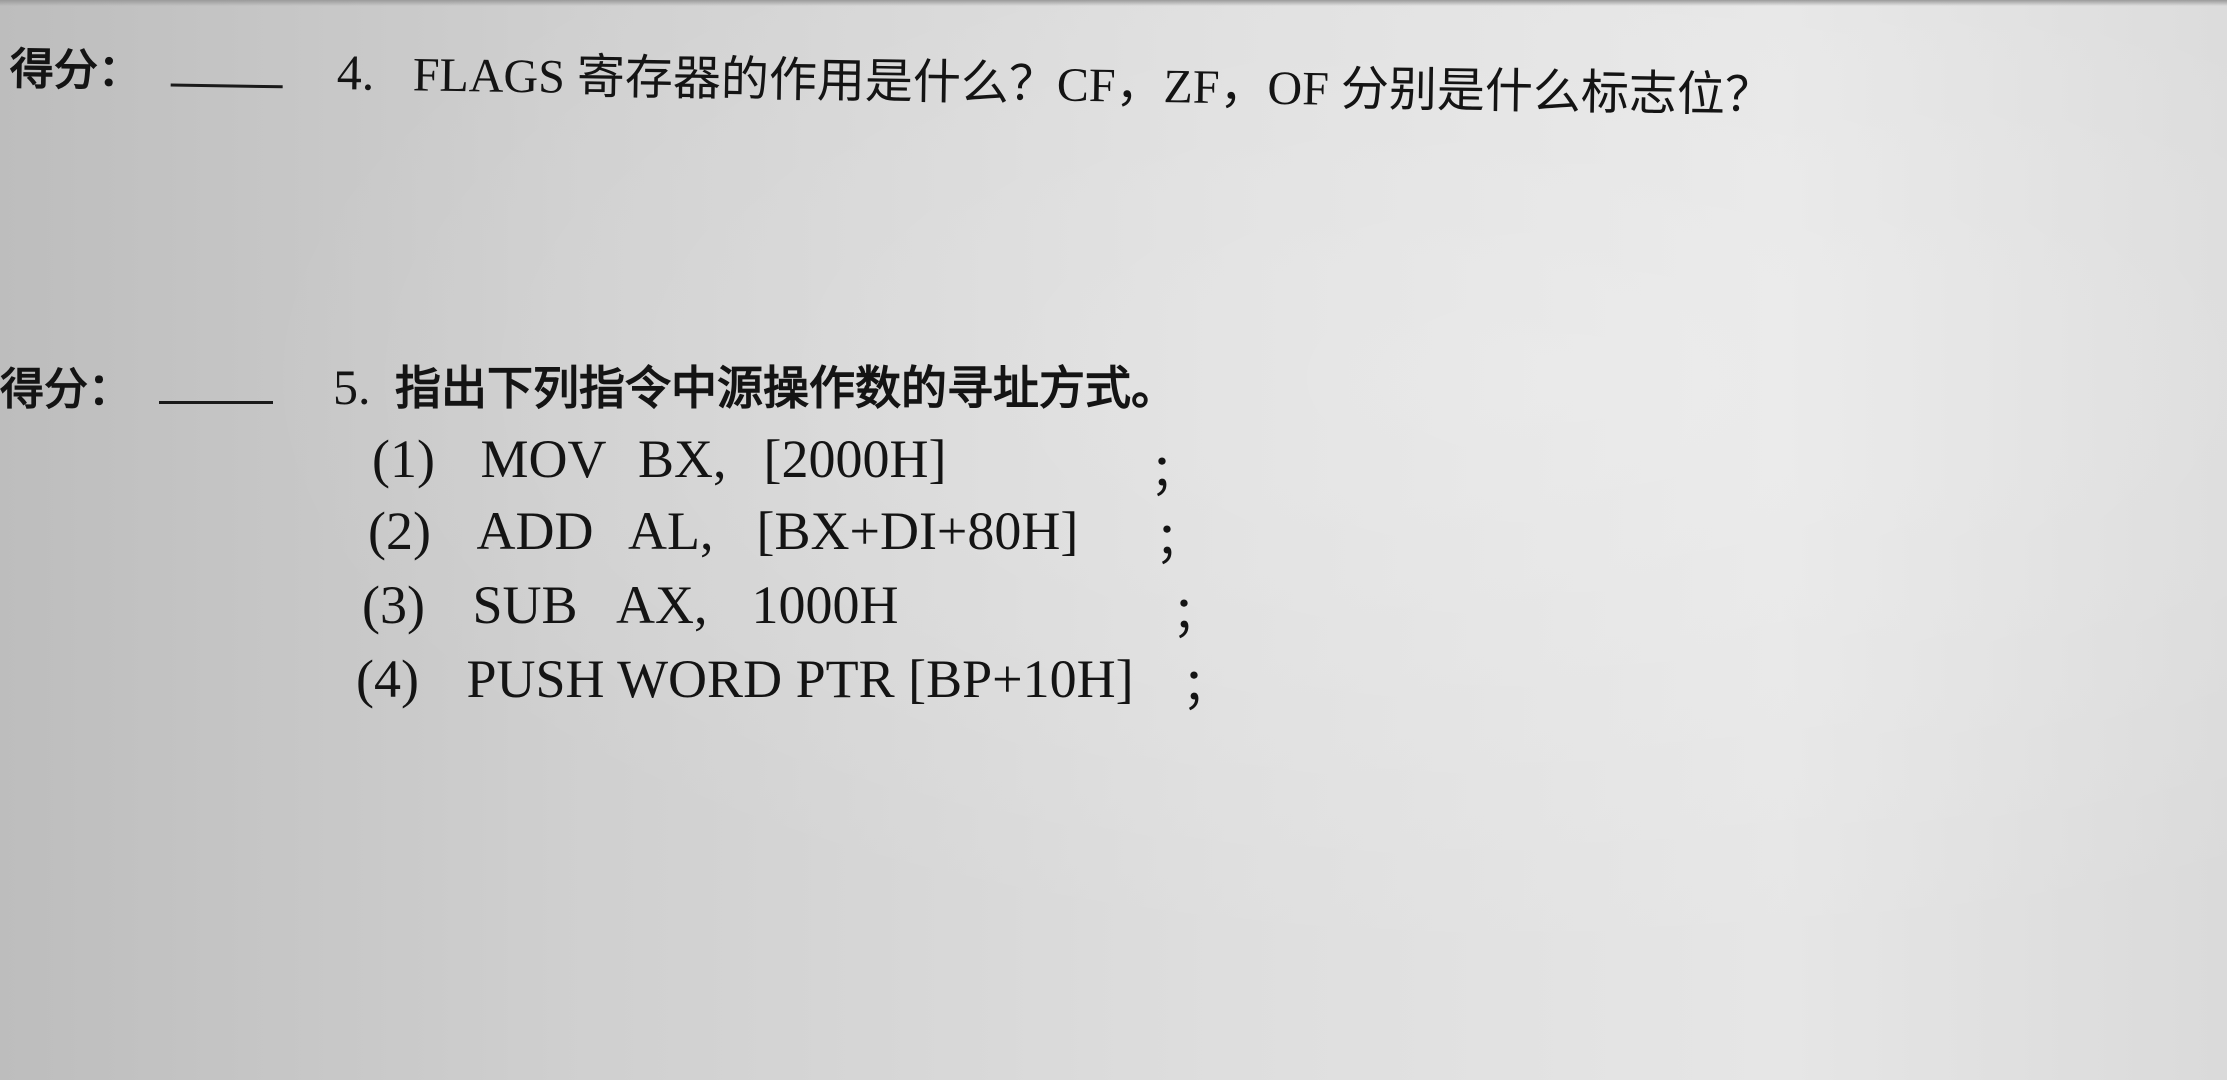 Image resolution: width=2227 pixels, height=1080 pixels. I want to click on instruction-opcode: ADD, so click(535, 531).